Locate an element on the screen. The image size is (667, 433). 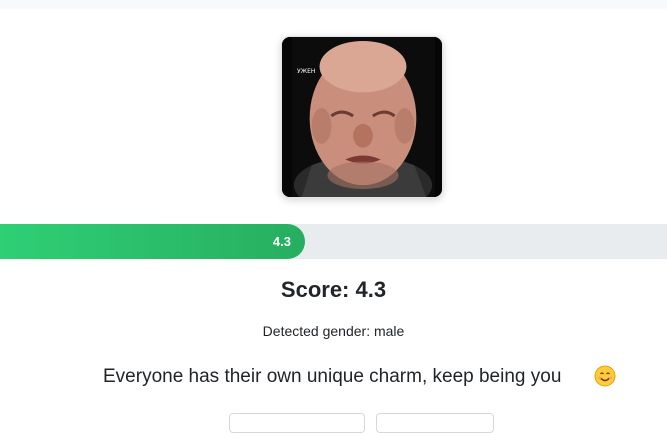
score-progress-bar: 4.3 is located at coordinates (333, 241).